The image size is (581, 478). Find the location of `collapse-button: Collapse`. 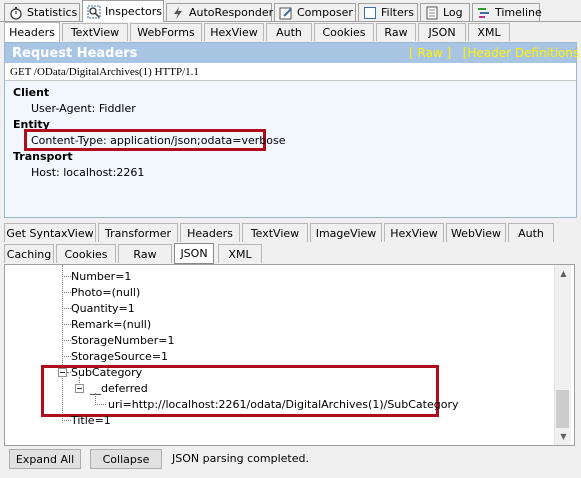

collapse-button: Collapse is located at coordinates (126, 459).